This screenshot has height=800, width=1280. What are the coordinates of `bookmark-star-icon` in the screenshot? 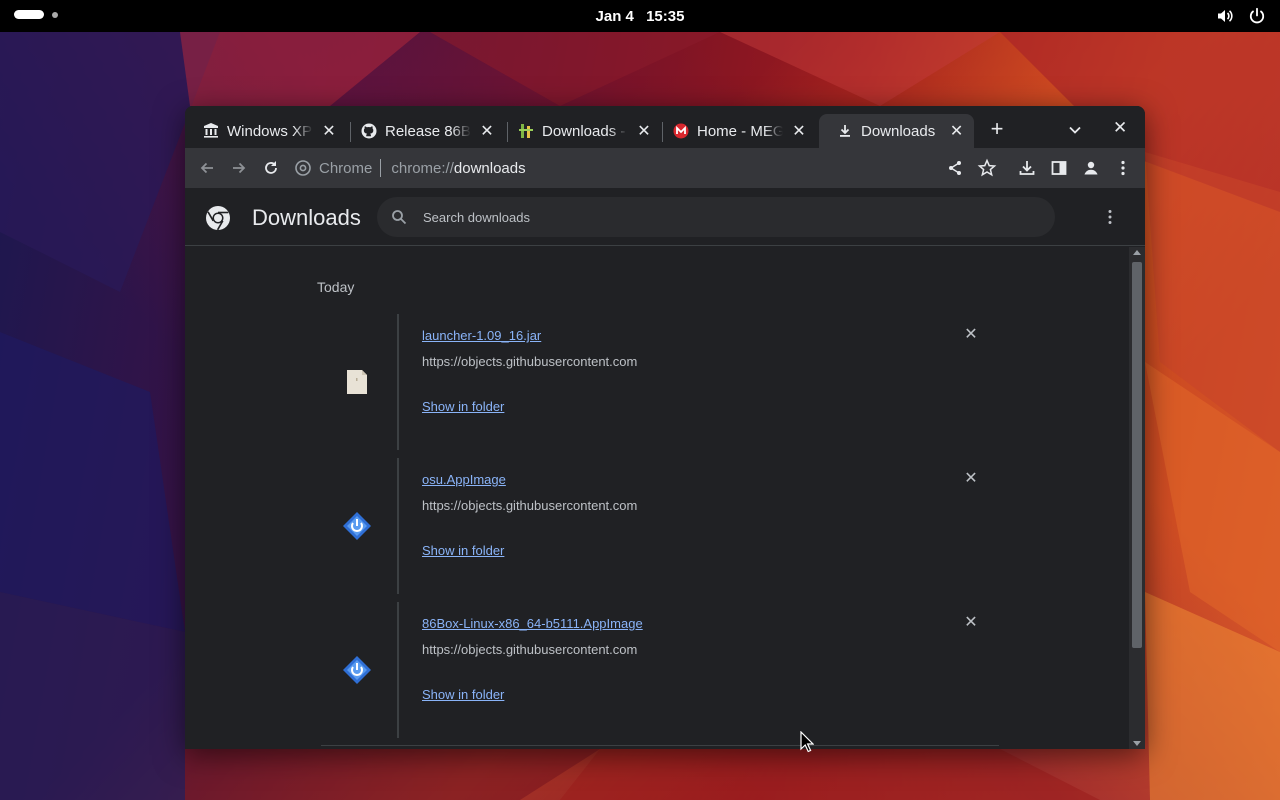 It's located at (987, 168).